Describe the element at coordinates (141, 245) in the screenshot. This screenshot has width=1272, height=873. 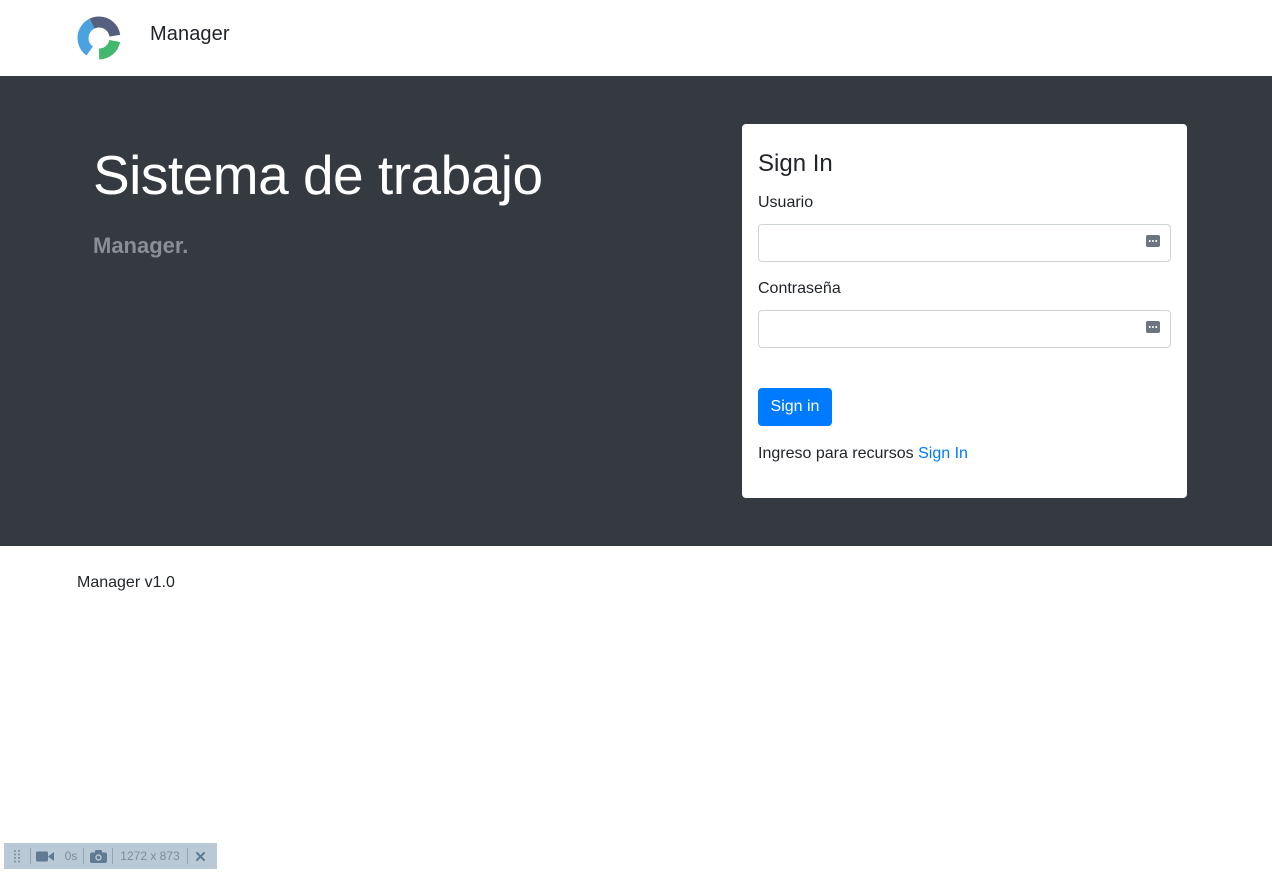
I see `hero-subtitle: Manager.` at that location.